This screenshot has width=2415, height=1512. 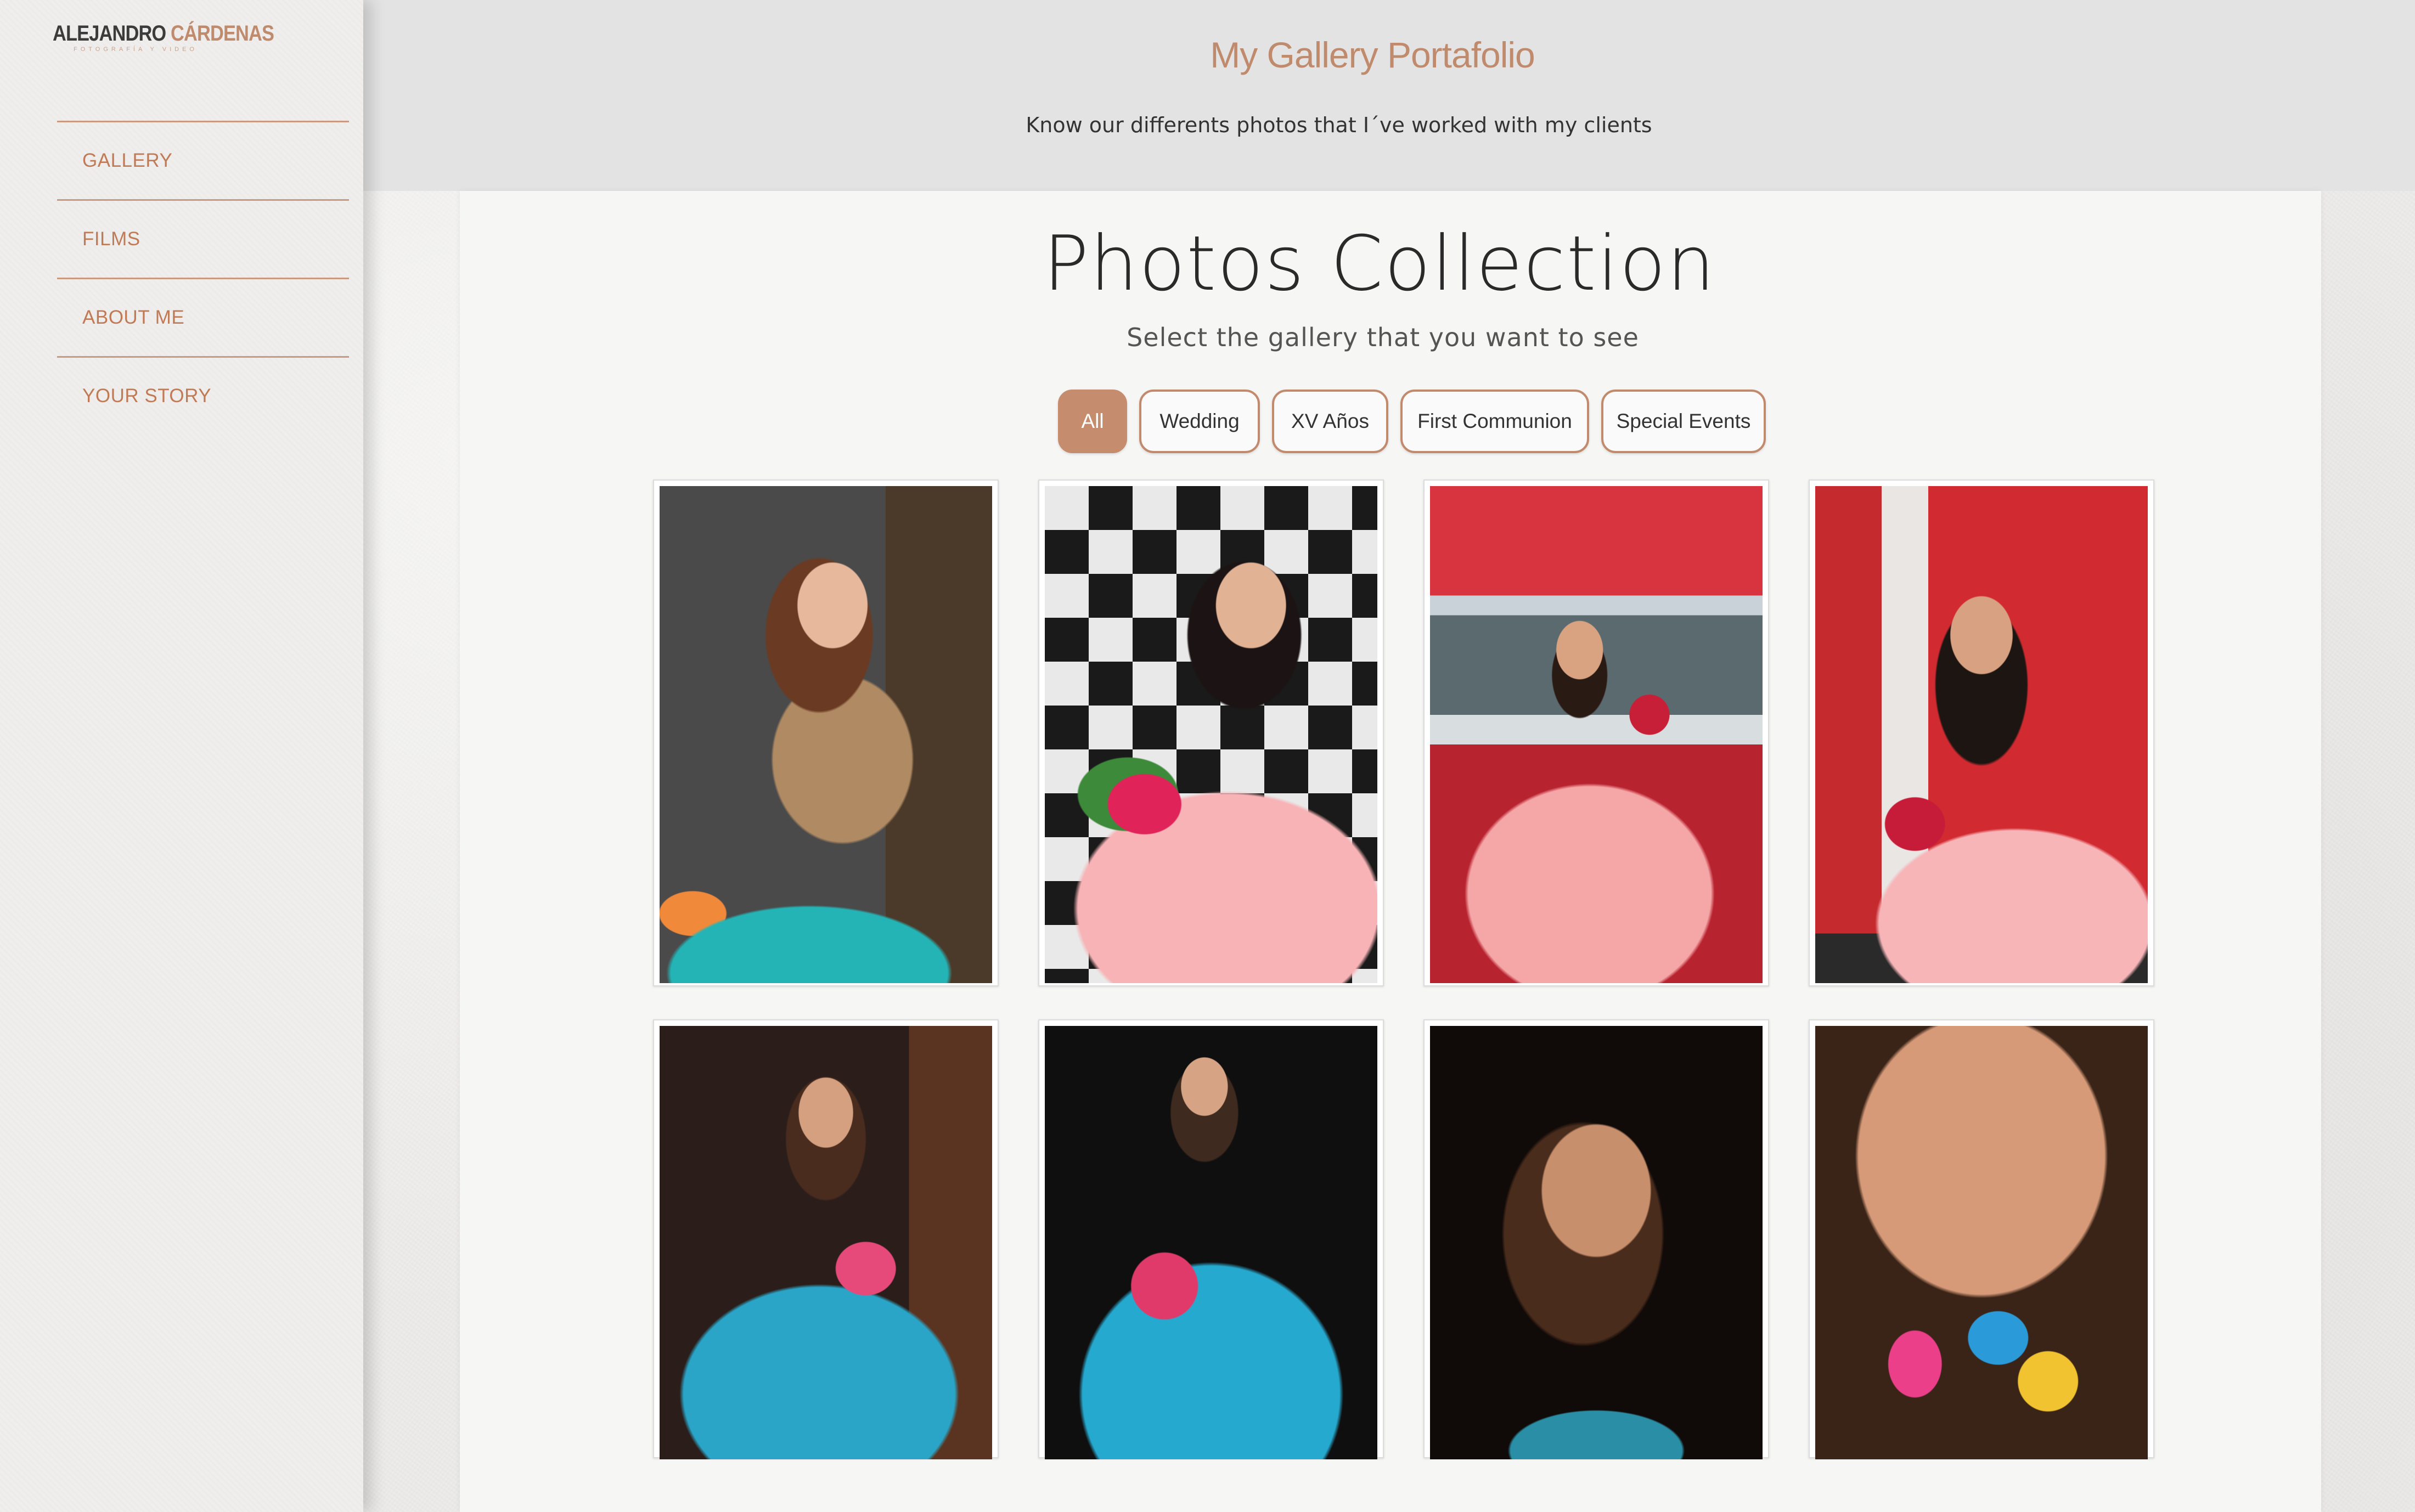 I want to click on collection-title: Photos Collection, so click(x=1379, y=263).